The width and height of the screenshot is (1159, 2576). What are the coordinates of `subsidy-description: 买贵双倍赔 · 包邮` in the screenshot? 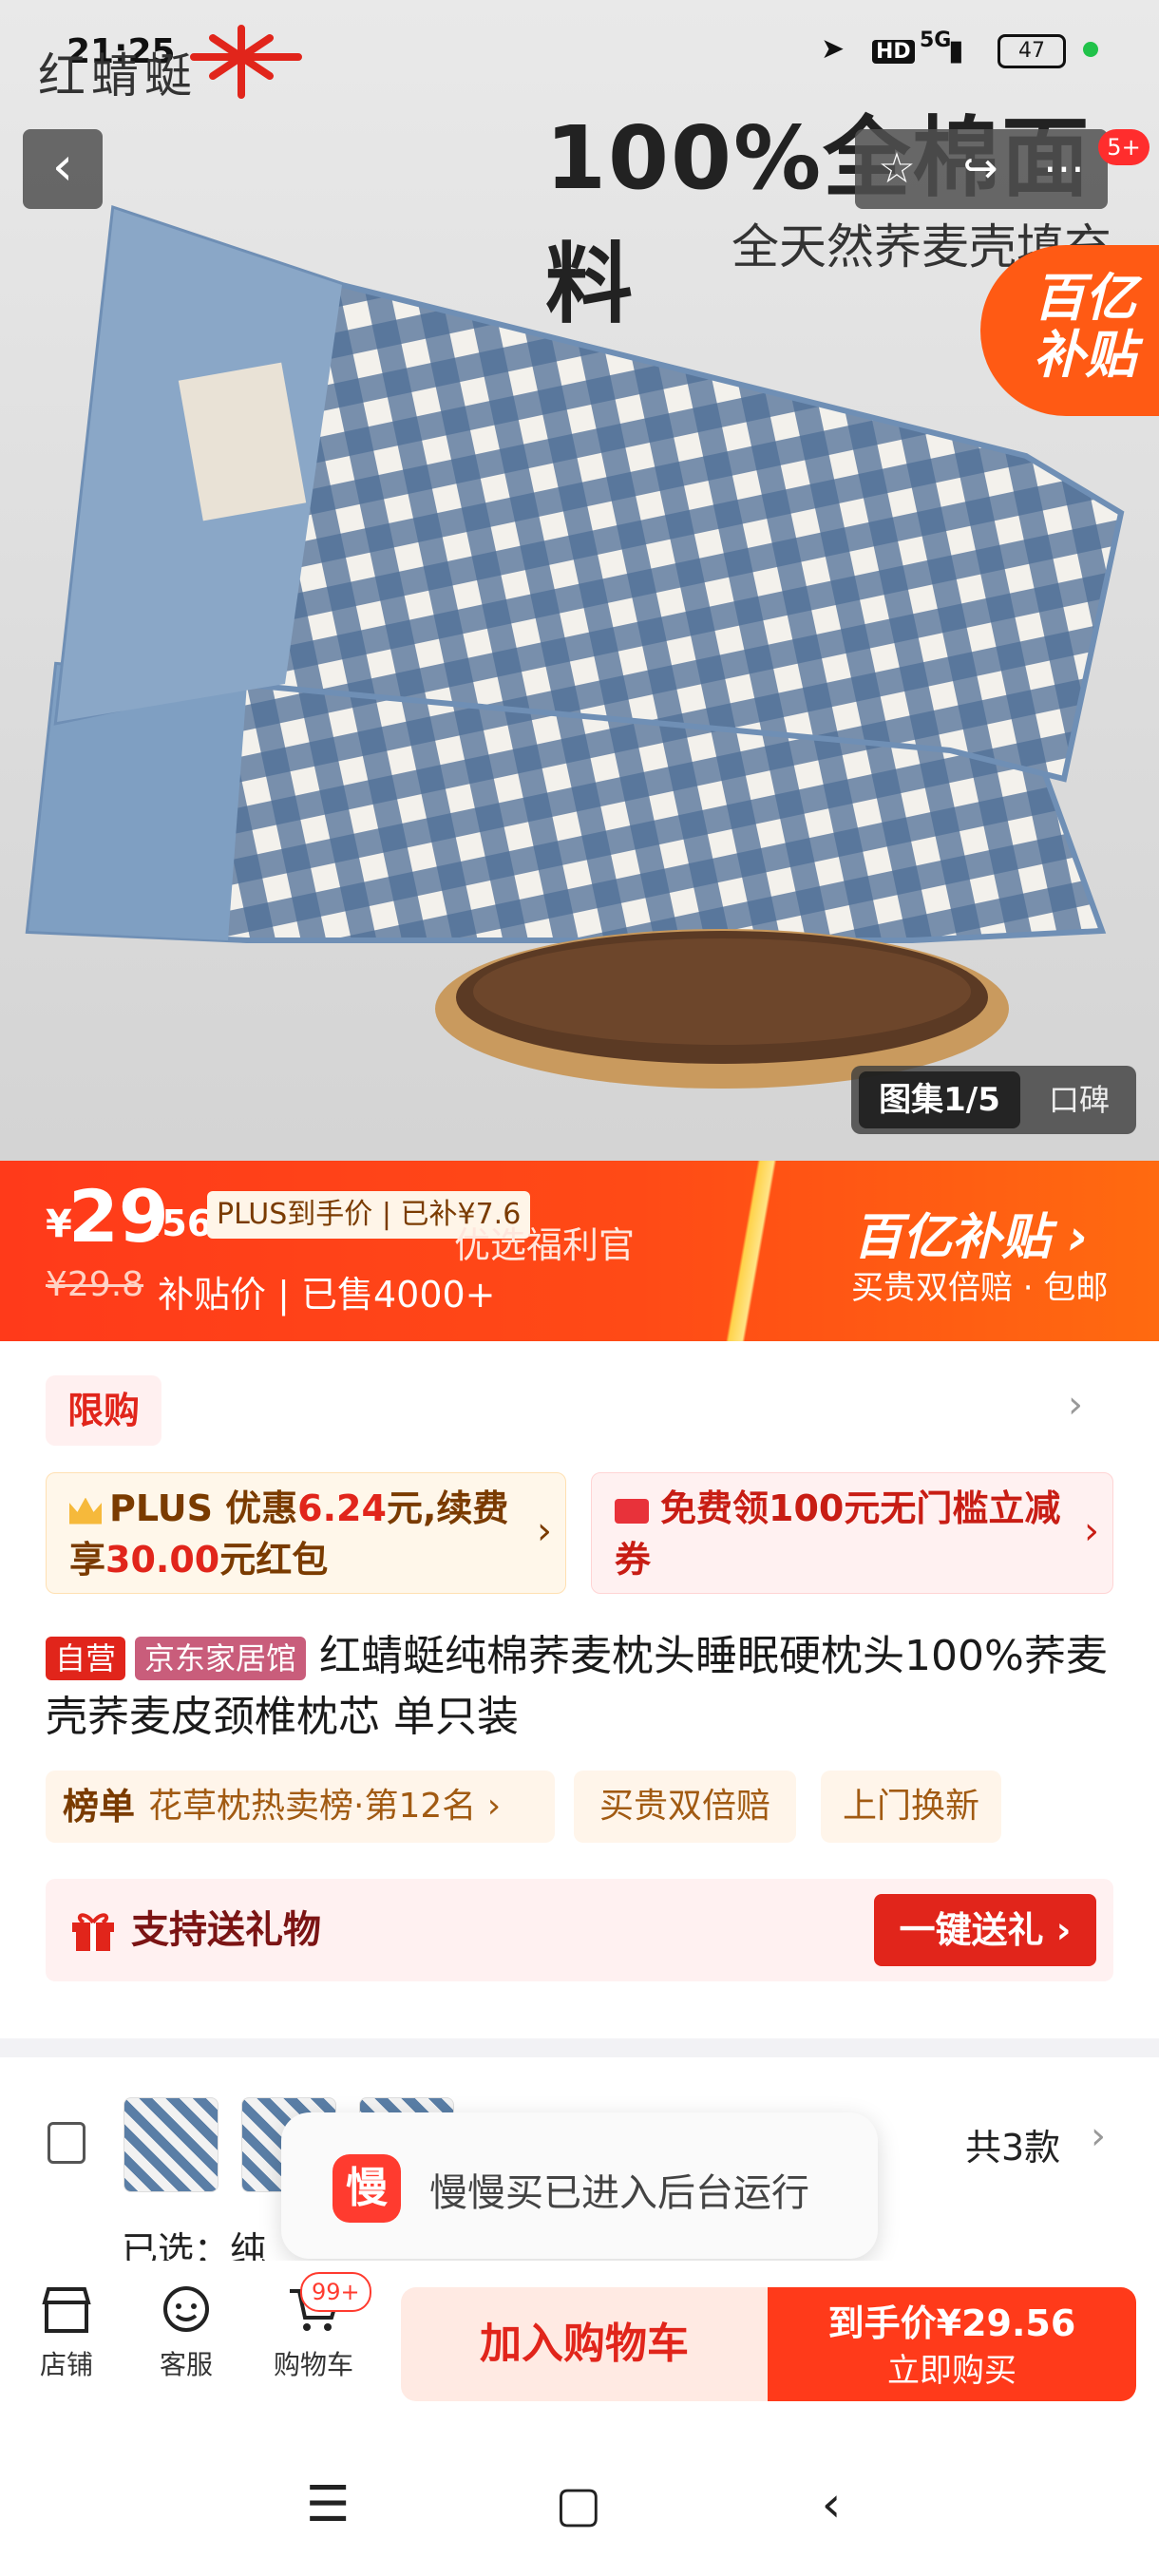 It's located at (980, 1288).